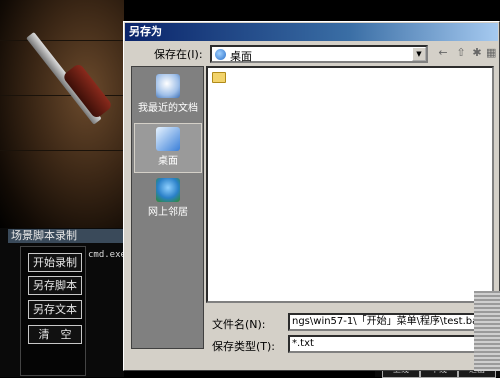 The width and height of the screenshot is (500, 378). I want to click on console-output: cmd.exe, so click(107, 255).